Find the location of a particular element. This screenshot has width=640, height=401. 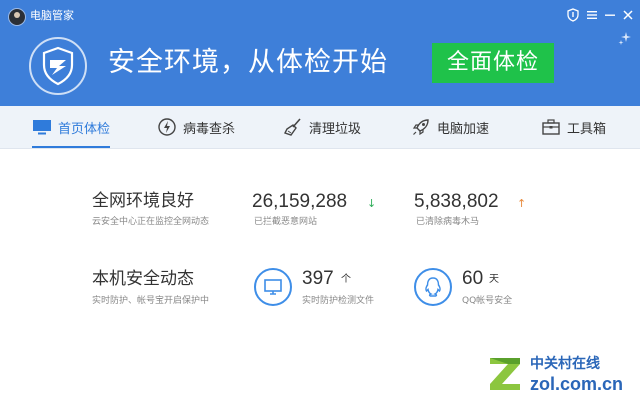

tab-home-scan-label: 首页体检 is located at coordinates (84, 129).